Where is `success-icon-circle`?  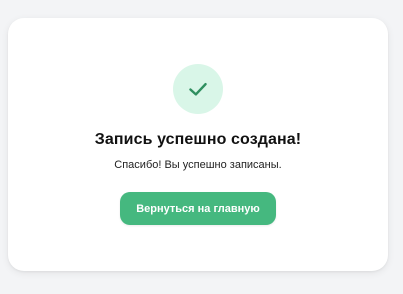 success-icon-circle is located at coordinates (198, 89).